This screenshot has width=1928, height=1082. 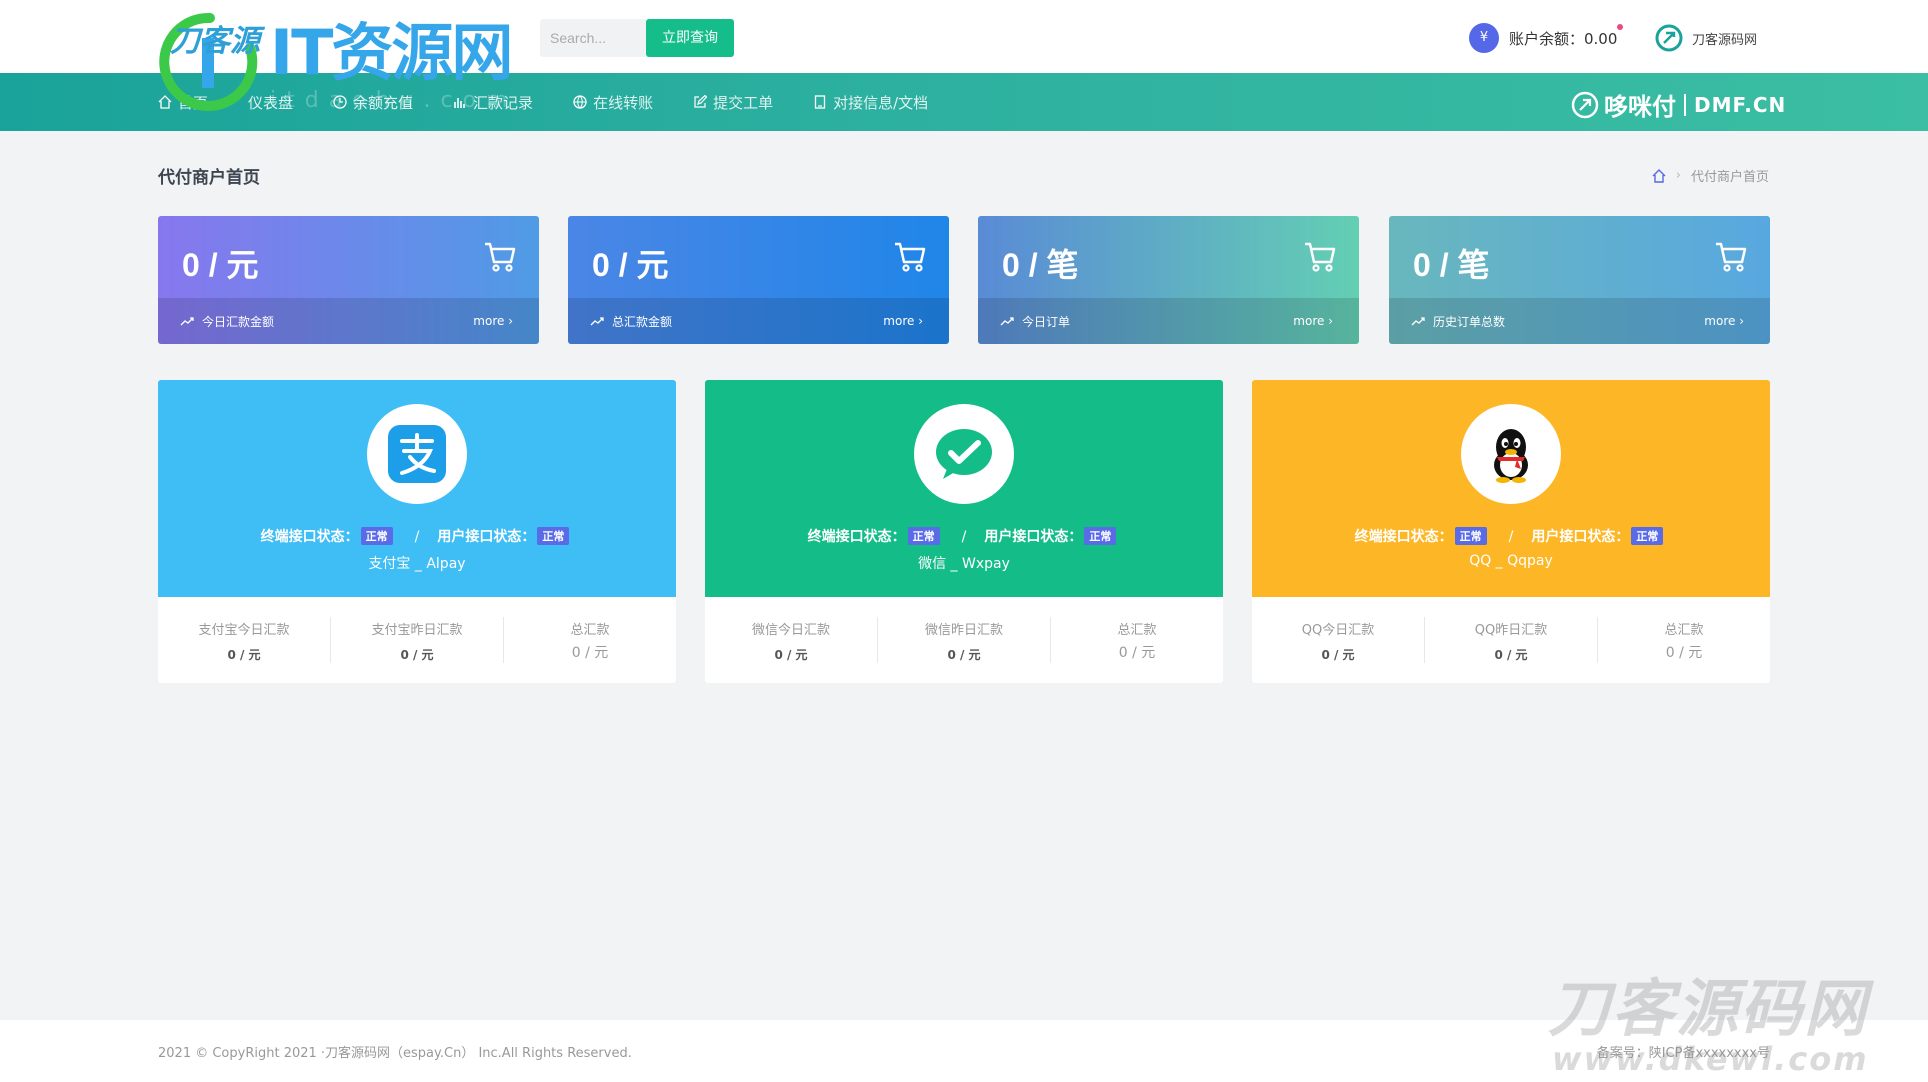 I want to click on balance-label: 账户余额：0.00, so click(x=1563, y=38).